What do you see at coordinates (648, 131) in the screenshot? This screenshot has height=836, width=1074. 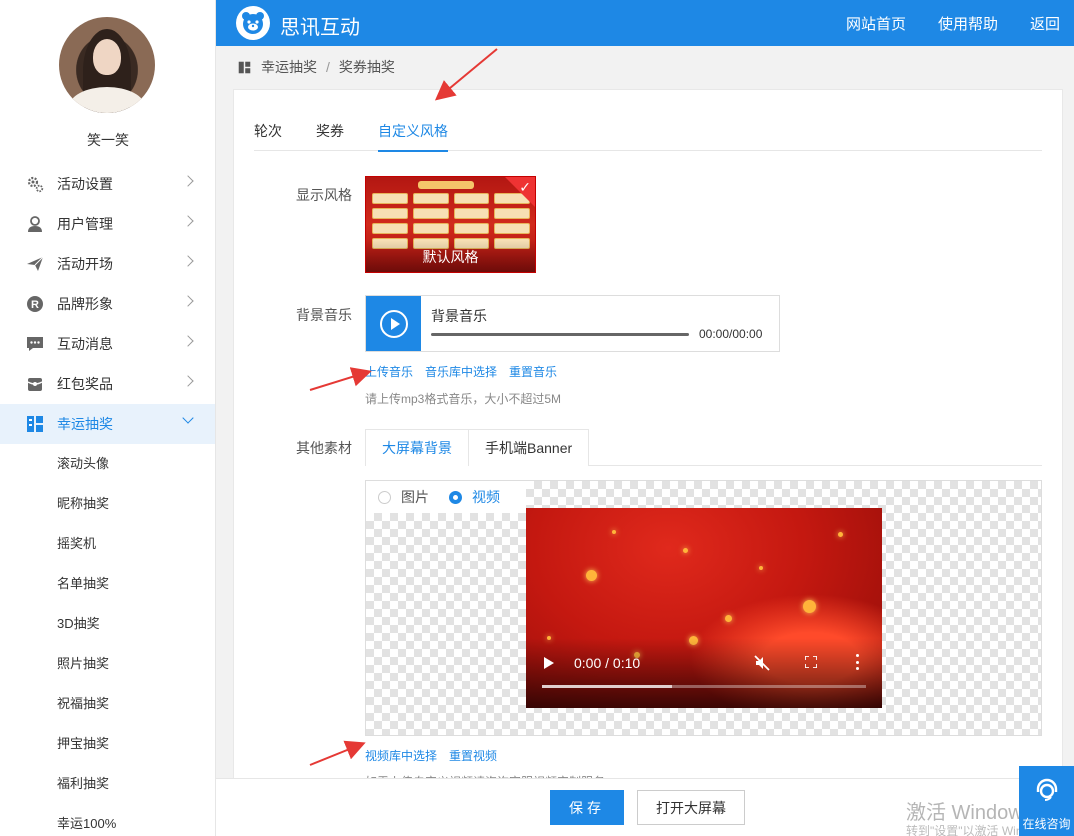 I see `tab-bar: 轮次 奖券 自定义风格` at bounding box center [648, 131].